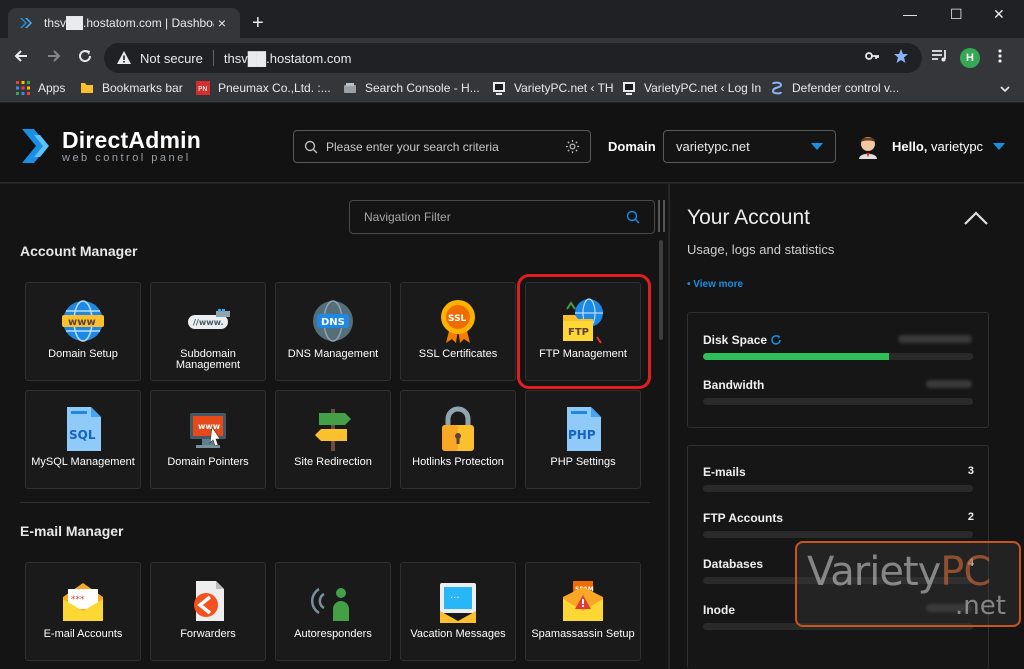 The width and height of the screenshot is (1024, 669). Describe the element at coordinates (124, 58) in the screenshot. I see `warning-triangle-icon` at that location.